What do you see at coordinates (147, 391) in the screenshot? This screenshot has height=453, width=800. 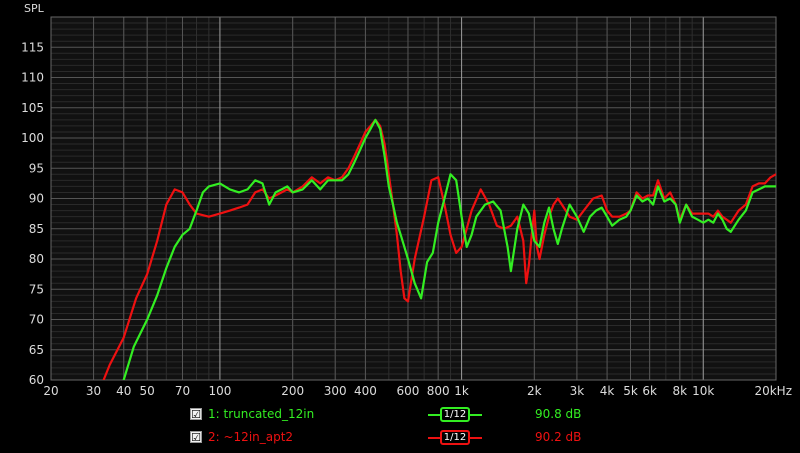 I see `x-tick-label: 50` at bounding box center [147, 391].